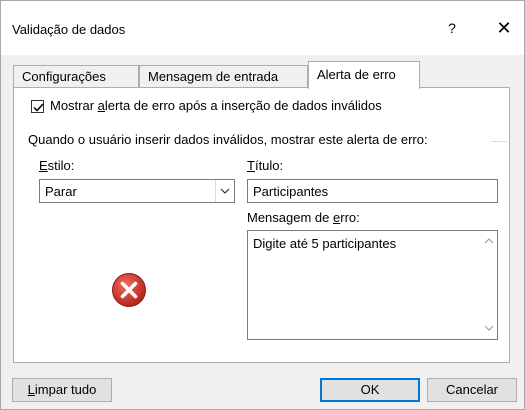 Image resolution: width=525 pixels, height=410 pixels. What do you see at coordinates (61, 191) in the screenshot?
I see `style-select-value: Parar` at bounding box center [61, 191].